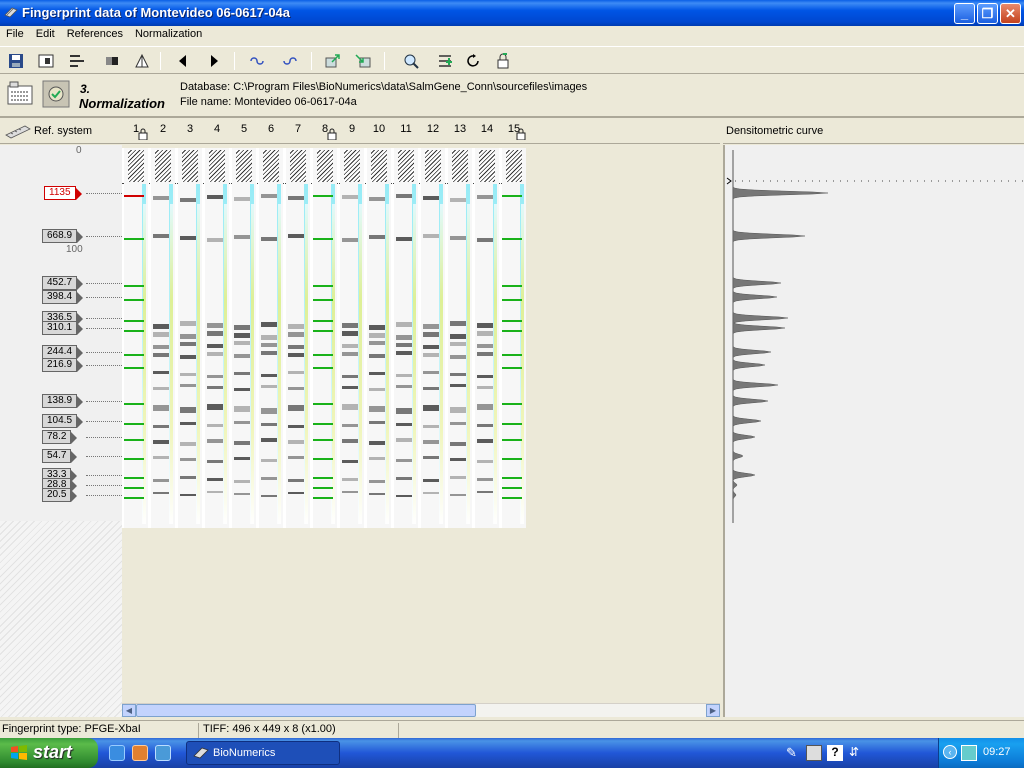 Image resolution: width=1024 pixels, height=768 pixels. What do you see at coordinates (333, 61) in the screenshot?
I see `export-icon` at bounding box center [333, 61].